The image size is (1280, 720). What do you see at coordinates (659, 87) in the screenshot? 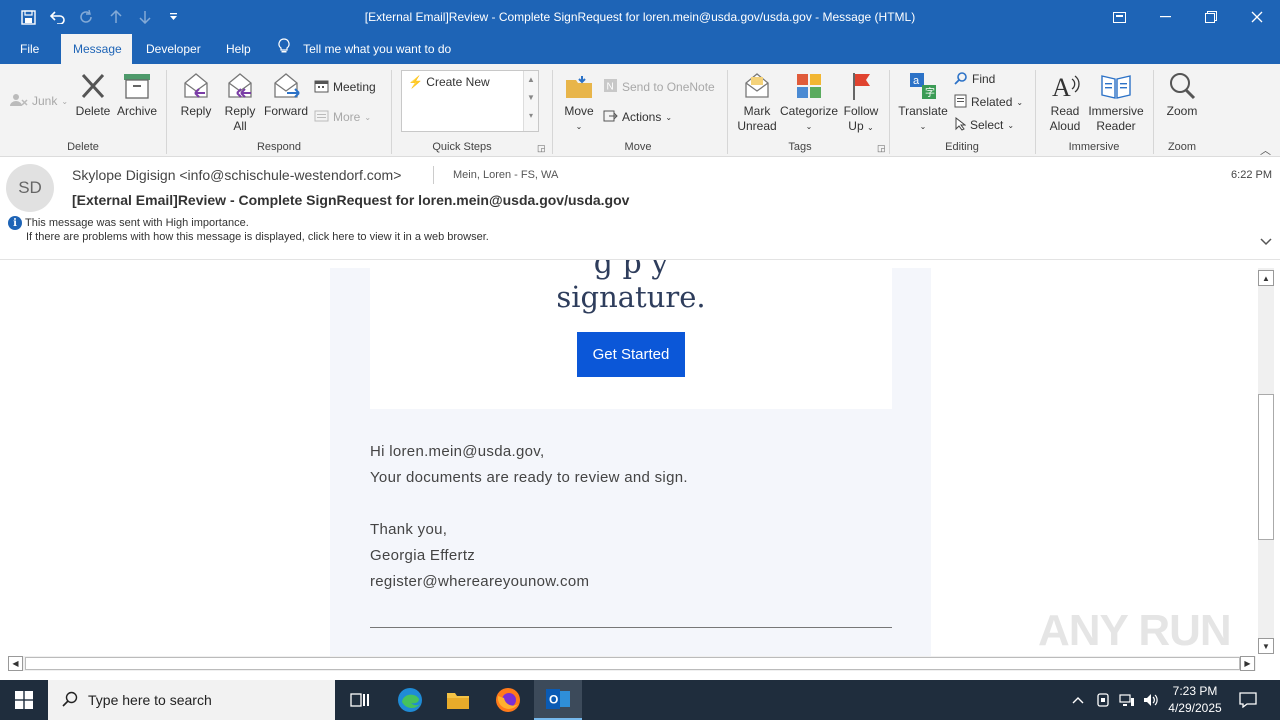
I see `send-to-onenote-button: N Send to OneNote` at bounding box center [659, 87].